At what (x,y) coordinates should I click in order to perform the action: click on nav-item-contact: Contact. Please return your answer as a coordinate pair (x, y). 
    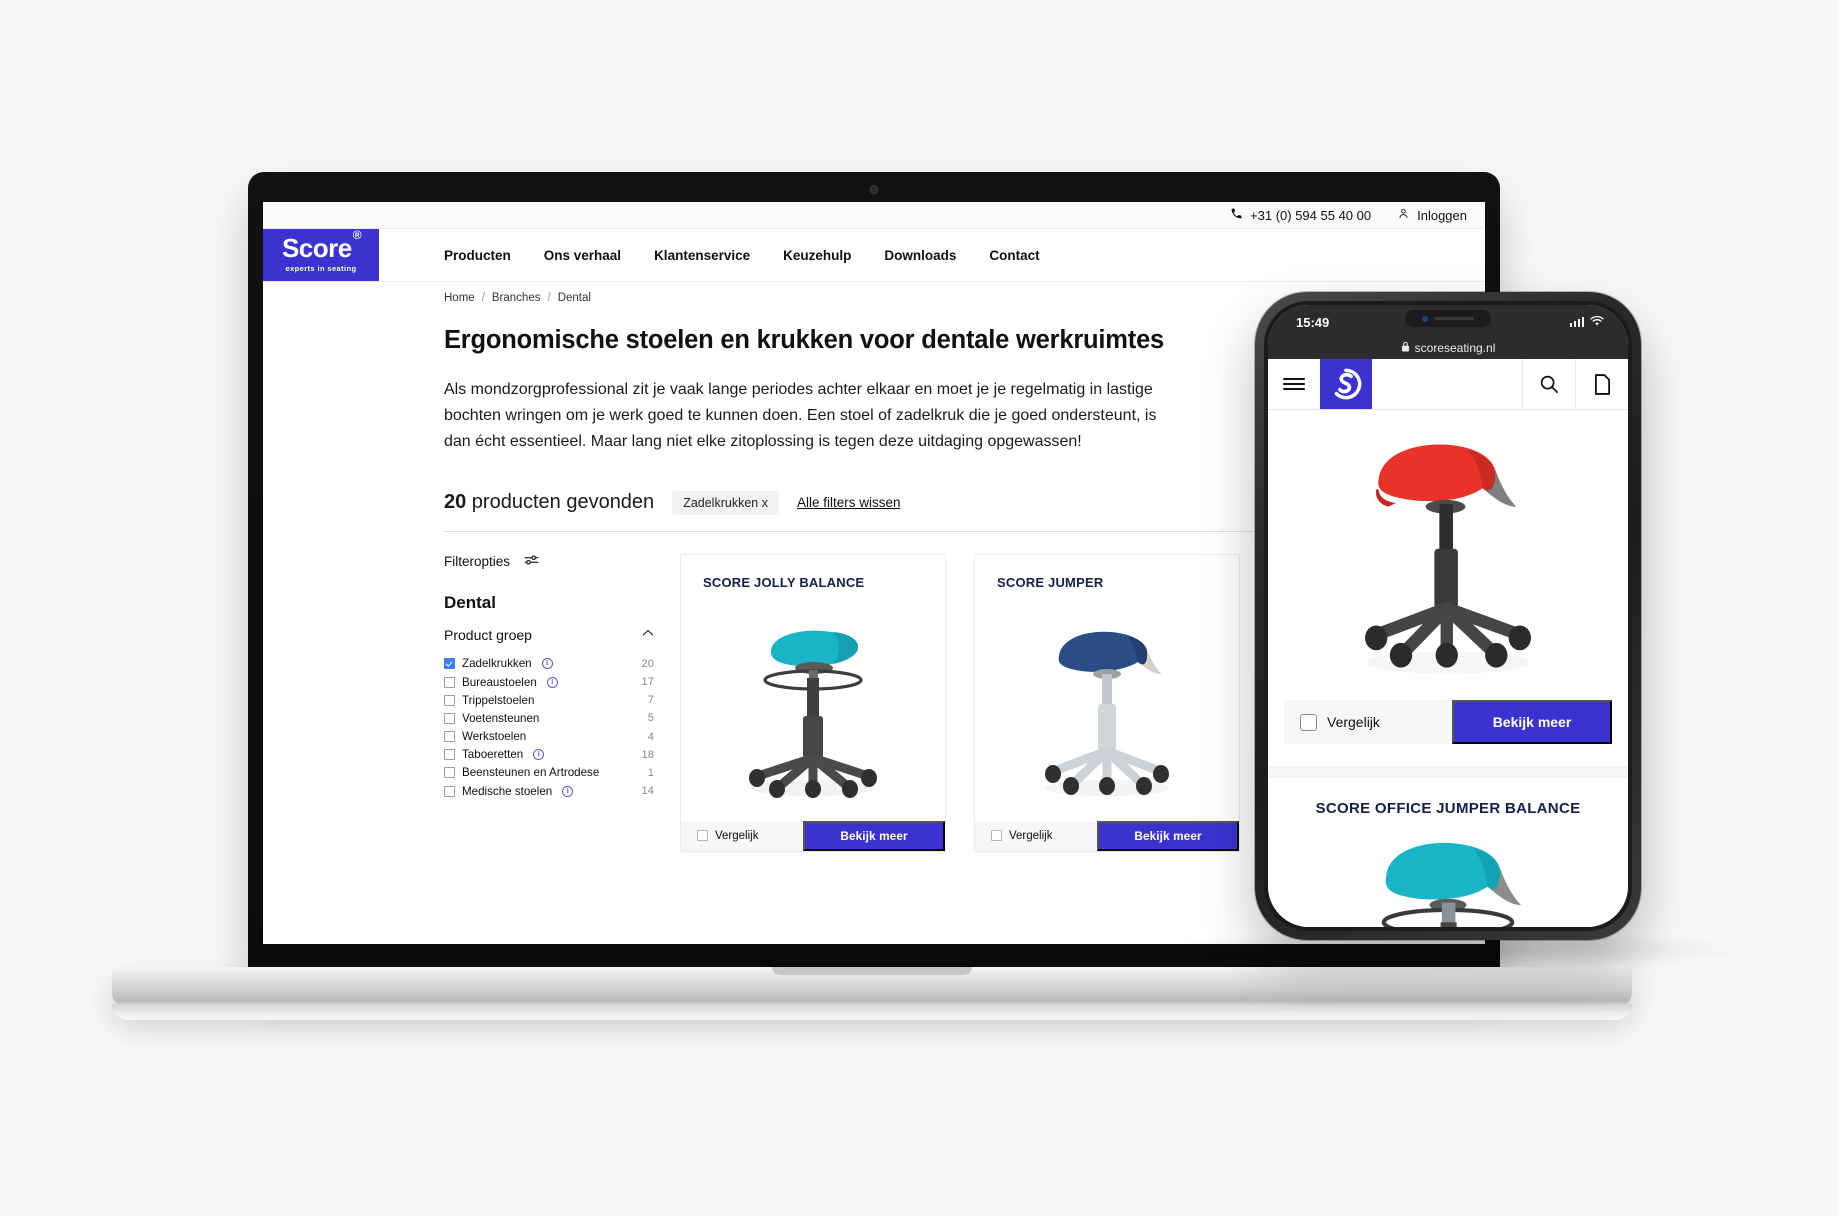
    Looking at the image, I should click on (1014, 255).